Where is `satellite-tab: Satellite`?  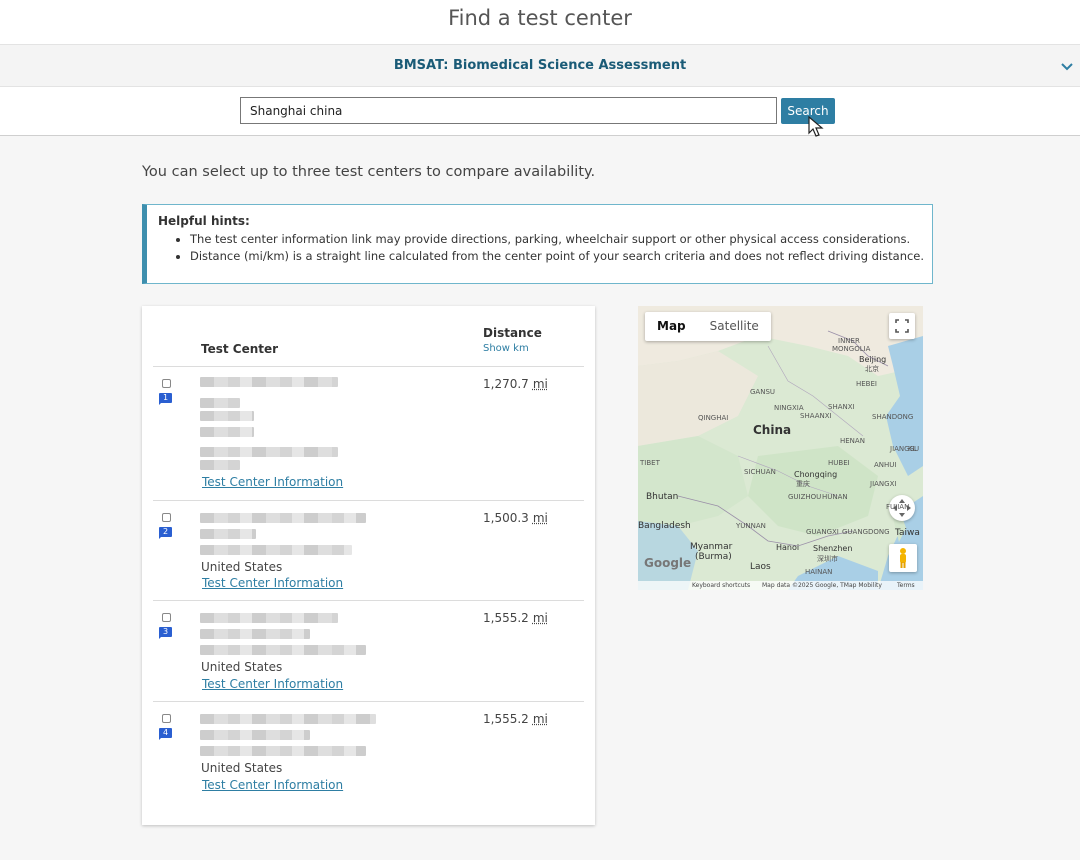 satellite-tab: Satellite is located at coordinates (734, 326).